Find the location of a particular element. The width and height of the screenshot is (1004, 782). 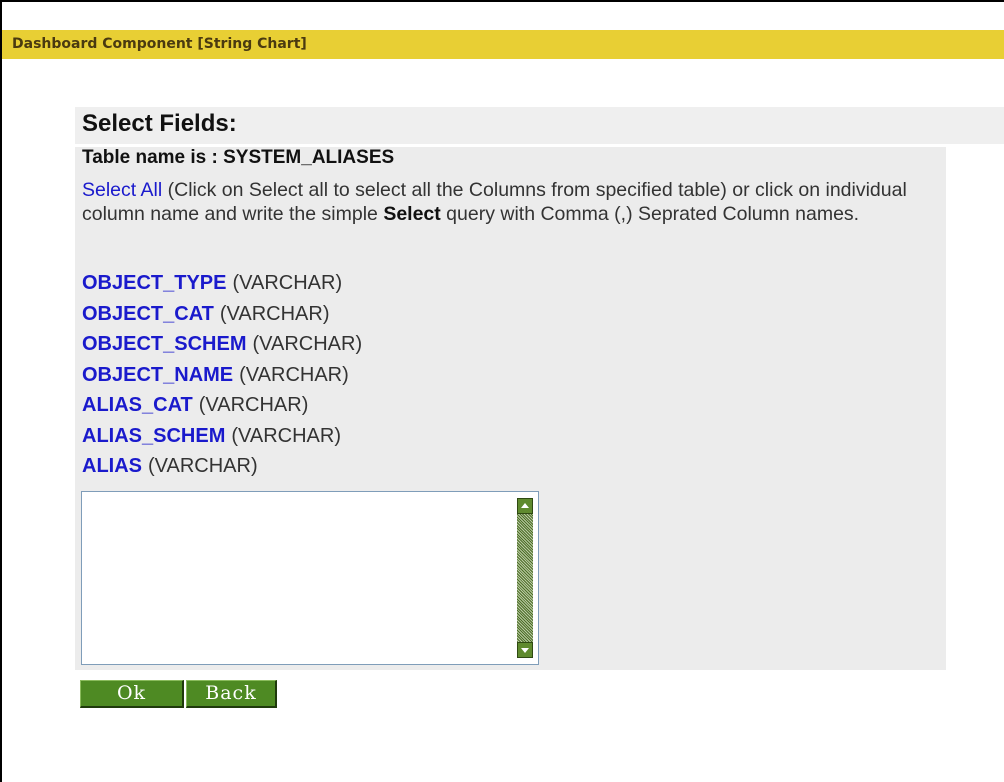

select-fields-header: Select Fields: is located at coordinates (539, 125).